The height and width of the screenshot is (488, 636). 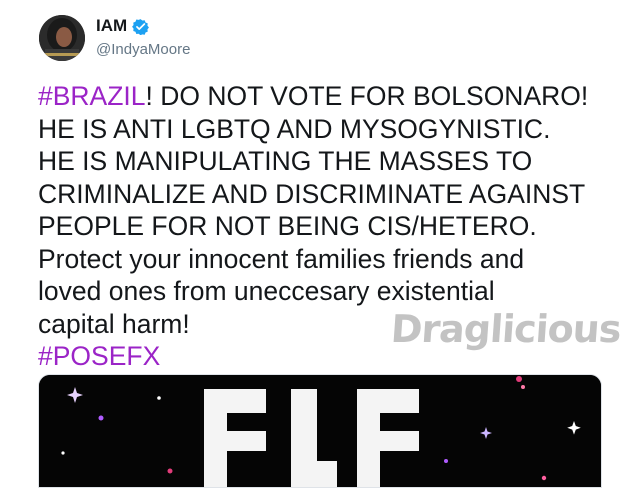 I want to click on tweet-line-1: #BRAZIL! DO NOT VOTE FOR BOLSONARO!, so click(x=333, y=96).